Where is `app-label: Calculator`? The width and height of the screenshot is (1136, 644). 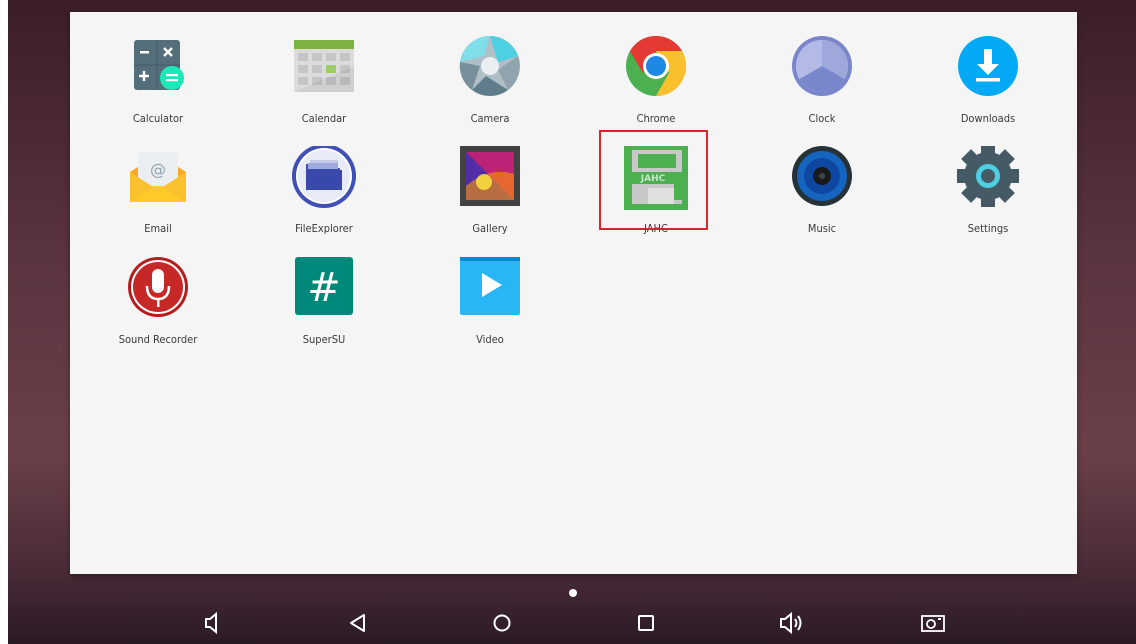
app-label: Calculator is located at coordinates (158, 118).